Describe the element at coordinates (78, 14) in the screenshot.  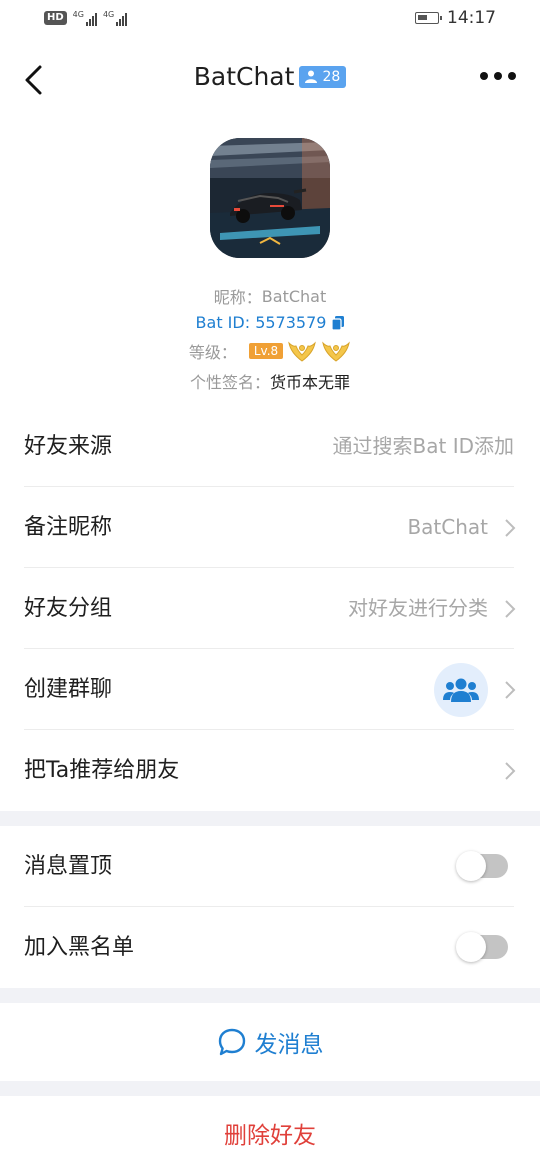
I see `network-type-label: 4G` at that location.